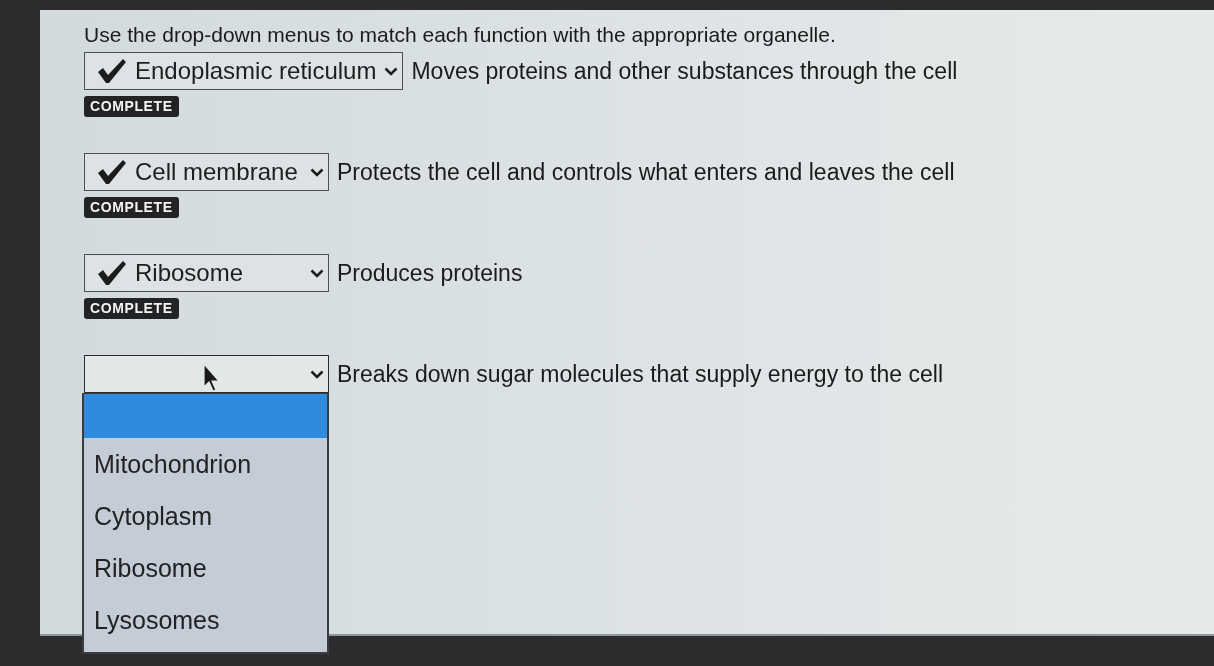 The height and width of the screenshot is (666, 1214). Describe the element at coordinates (646, 172) in the screenshot. I see `function-description: Protects the cell and controls what enters and leaves the cell` at that location.